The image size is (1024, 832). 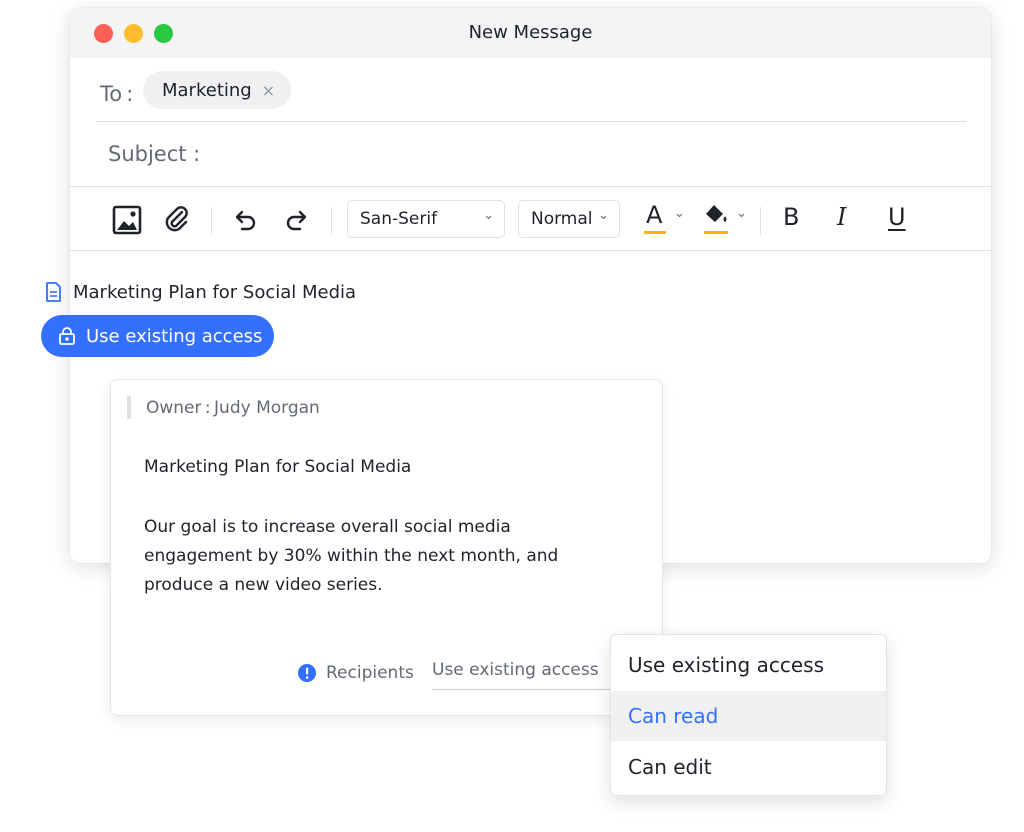 I want to click on attached-doc-link: Marketing Plan for Social Media, so click(x=200, y=292).